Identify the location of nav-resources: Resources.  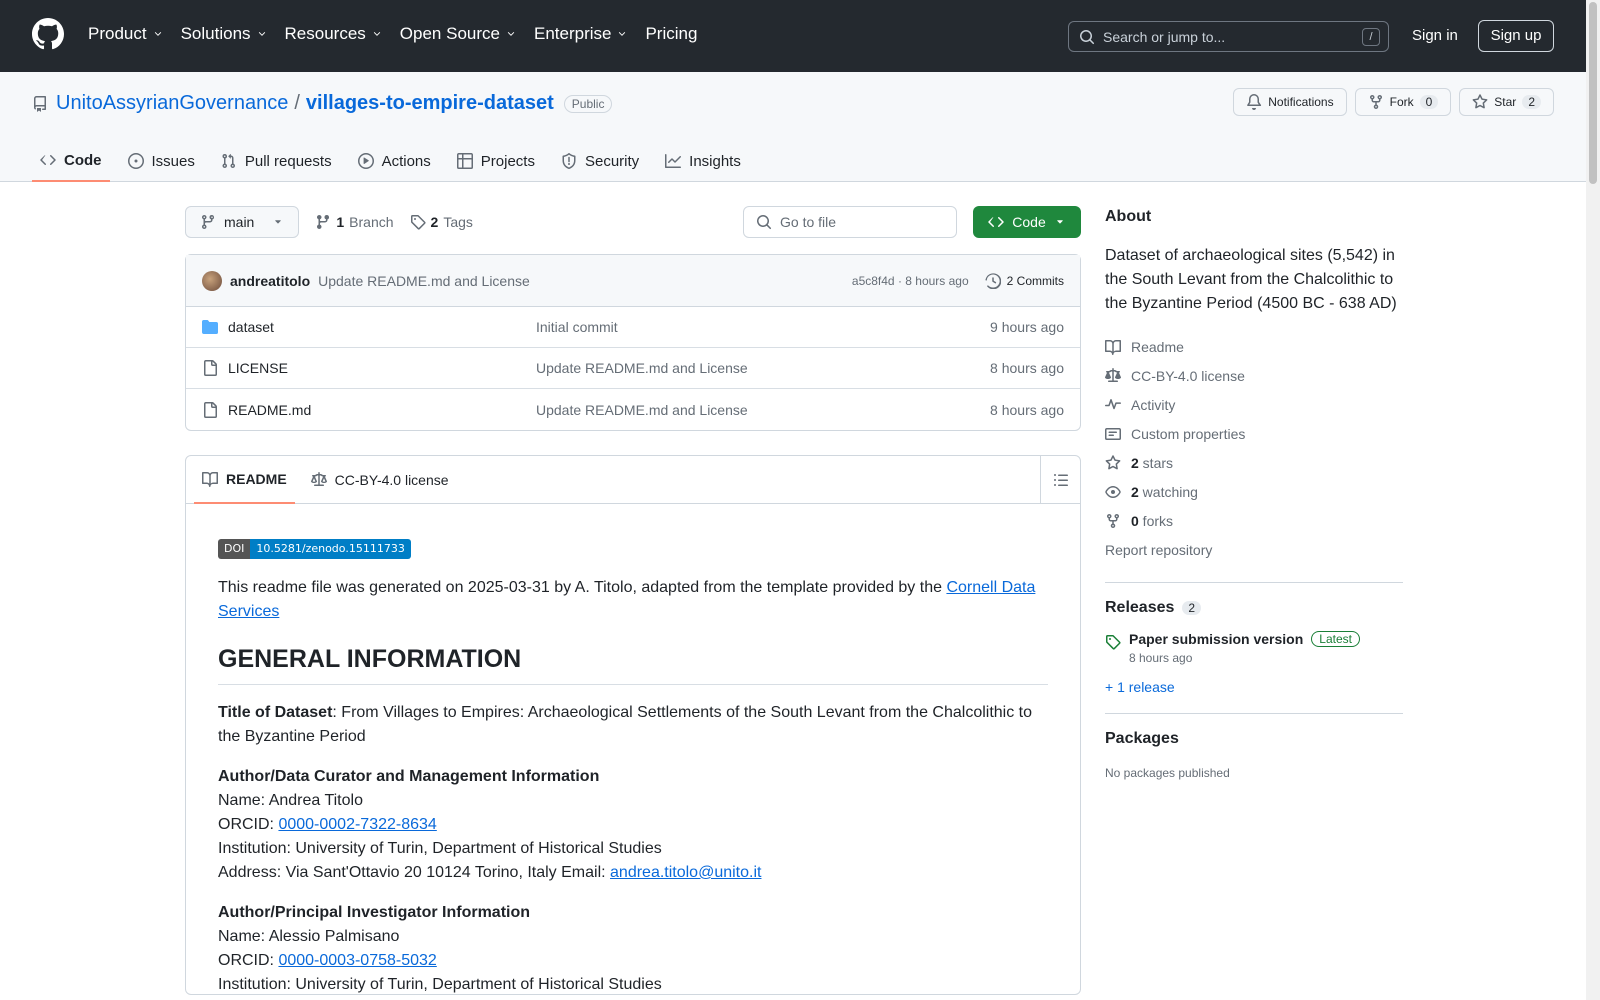
(333, 34).